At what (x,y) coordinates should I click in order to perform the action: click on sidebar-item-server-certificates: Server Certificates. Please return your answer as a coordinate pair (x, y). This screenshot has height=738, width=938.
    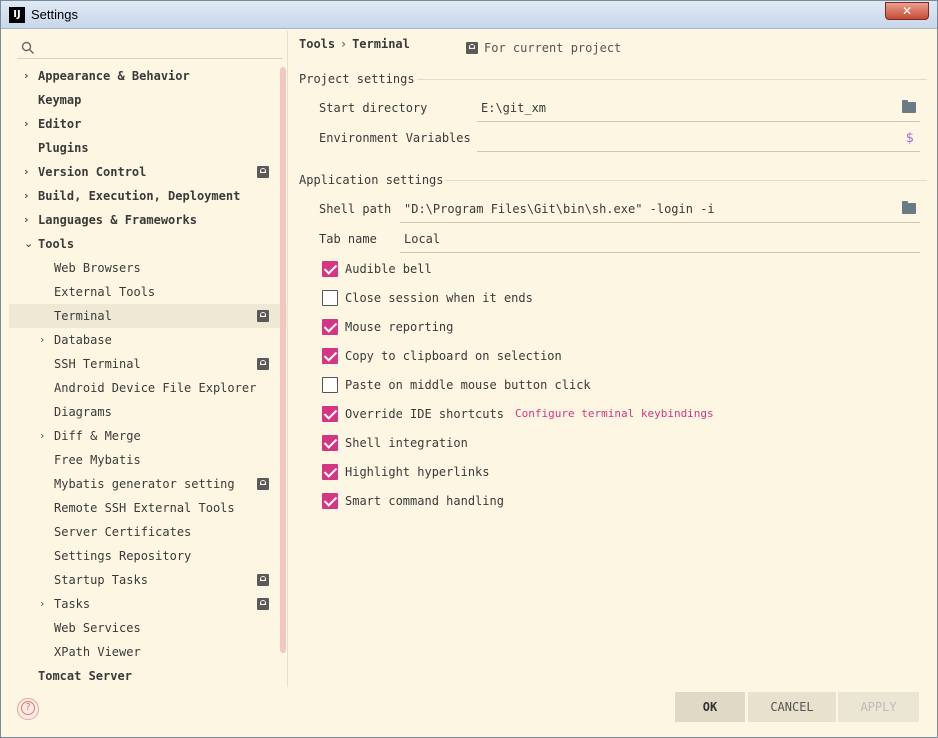
    Looking at the image, I should click on (148, 532).